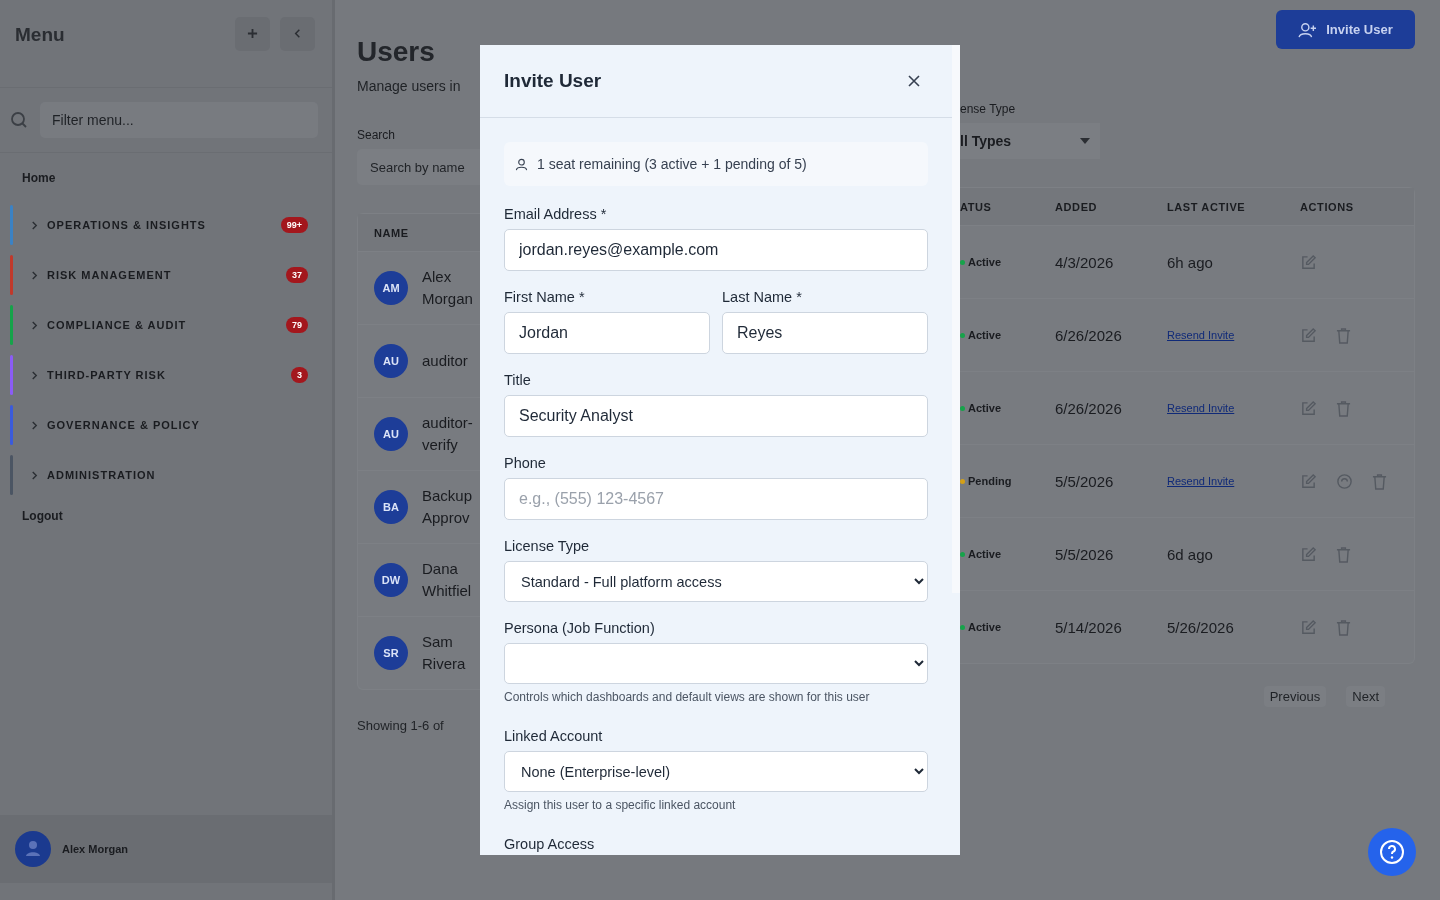  Describe the element at coordinates (1308, 29) in the screenshot. I see `add-user-icon` at that location.